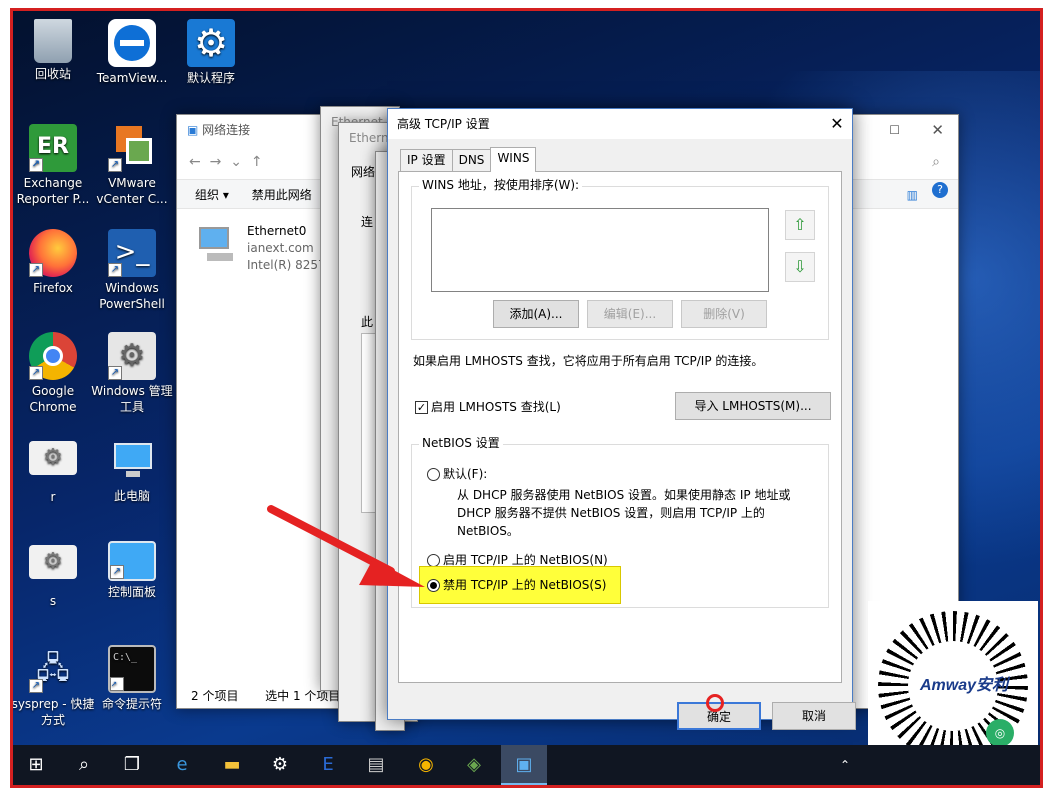 This screenshot has height=797, width=1053. I want to click on up-icon: ↑, so click(257, 162).